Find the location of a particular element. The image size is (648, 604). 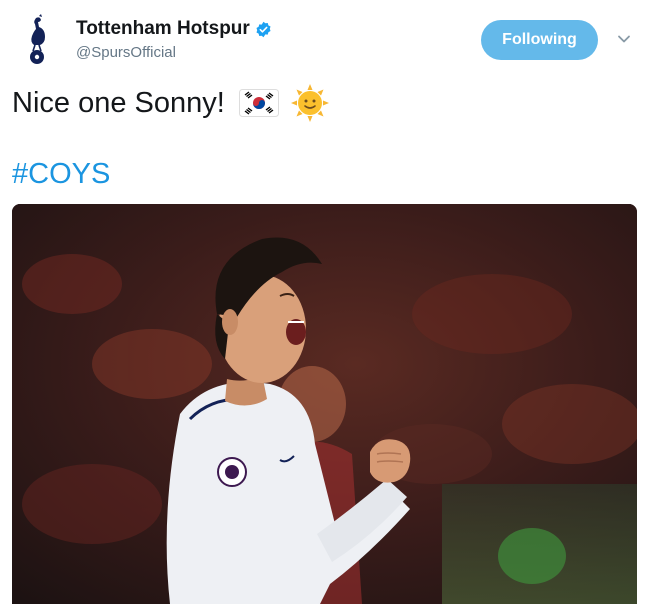

hashtag-link: #COYS is located at coordinates (61, 174).